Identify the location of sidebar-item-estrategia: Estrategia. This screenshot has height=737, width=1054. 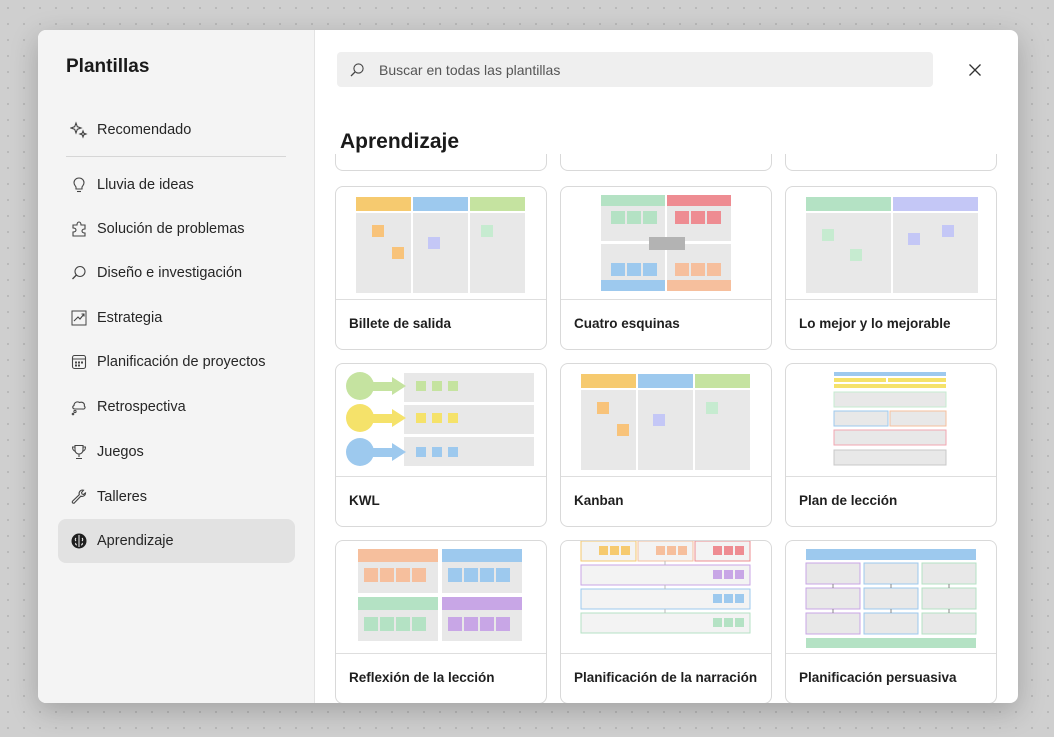
(176, 318).